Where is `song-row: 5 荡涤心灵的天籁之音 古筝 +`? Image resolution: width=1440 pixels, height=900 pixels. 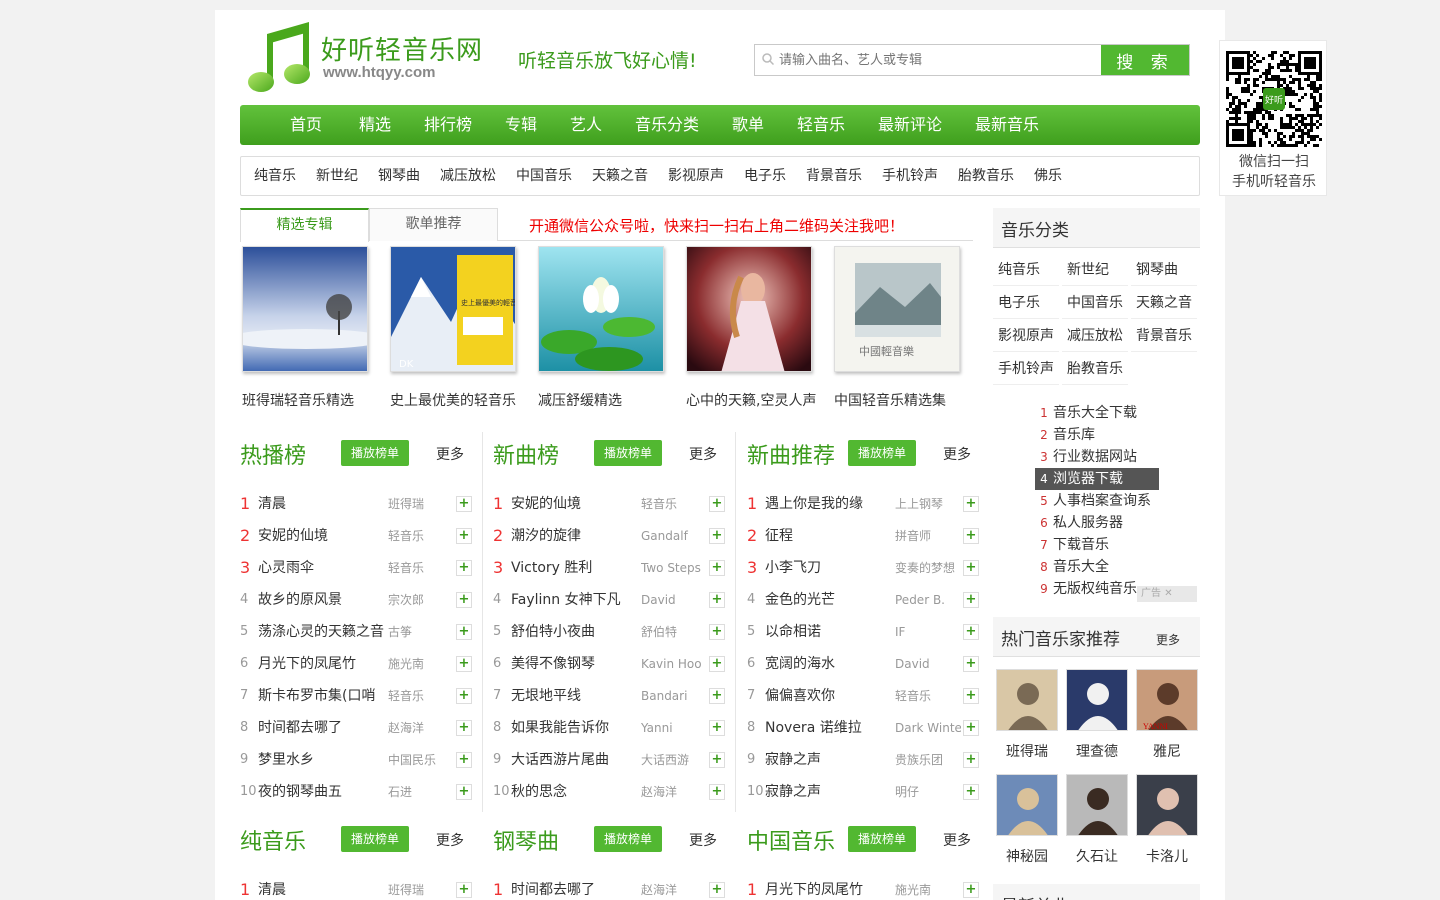
song-row: 5 荡涤心灵的天籁之音 古筝 + is located at coordinates (358, 632).